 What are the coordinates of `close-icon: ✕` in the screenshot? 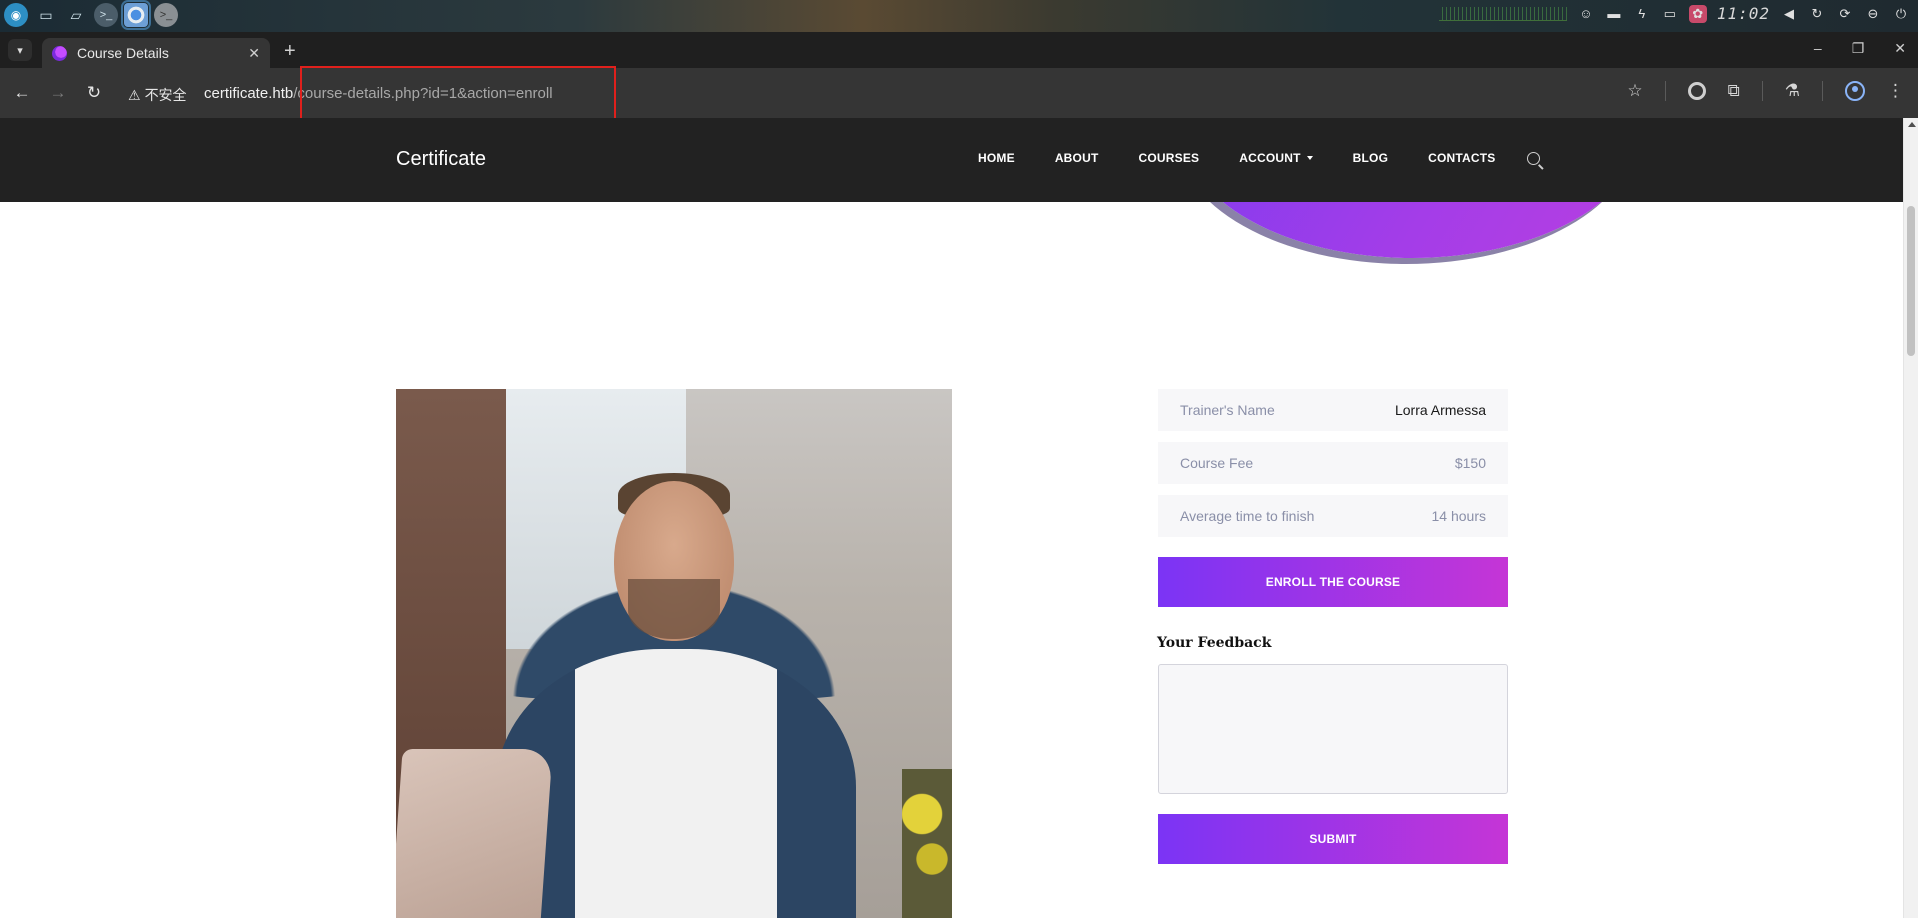 It's located at (254, 53).